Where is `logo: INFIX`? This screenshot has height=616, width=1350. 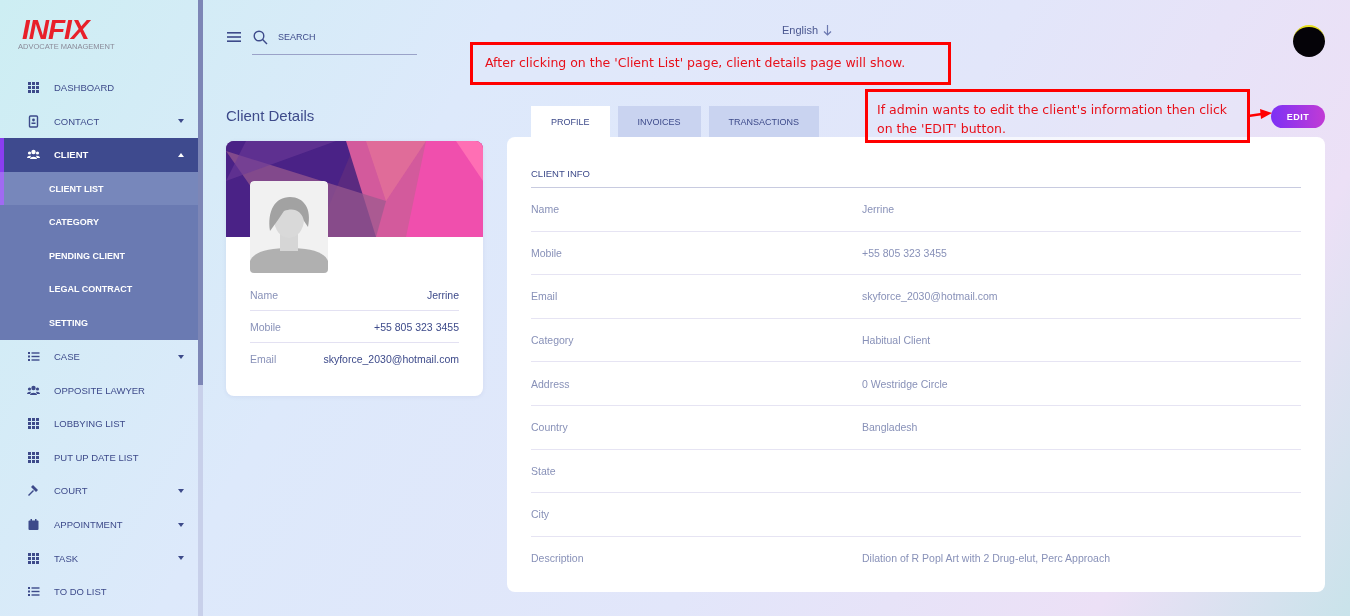
logo: INFIX is located at coordinates (55, 30).